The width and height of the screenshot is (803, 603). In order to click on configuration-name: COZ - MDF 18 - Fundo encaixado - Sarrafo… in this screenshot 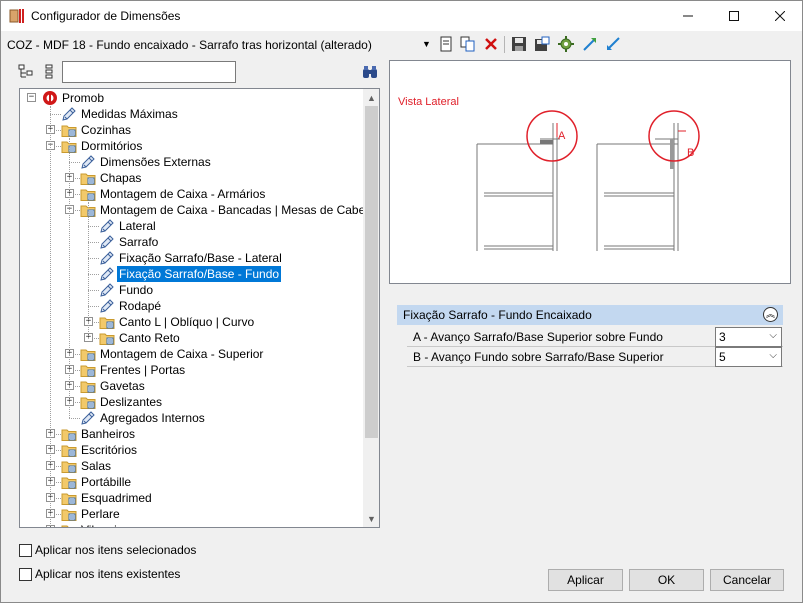, I will do `click(189, 45)`.